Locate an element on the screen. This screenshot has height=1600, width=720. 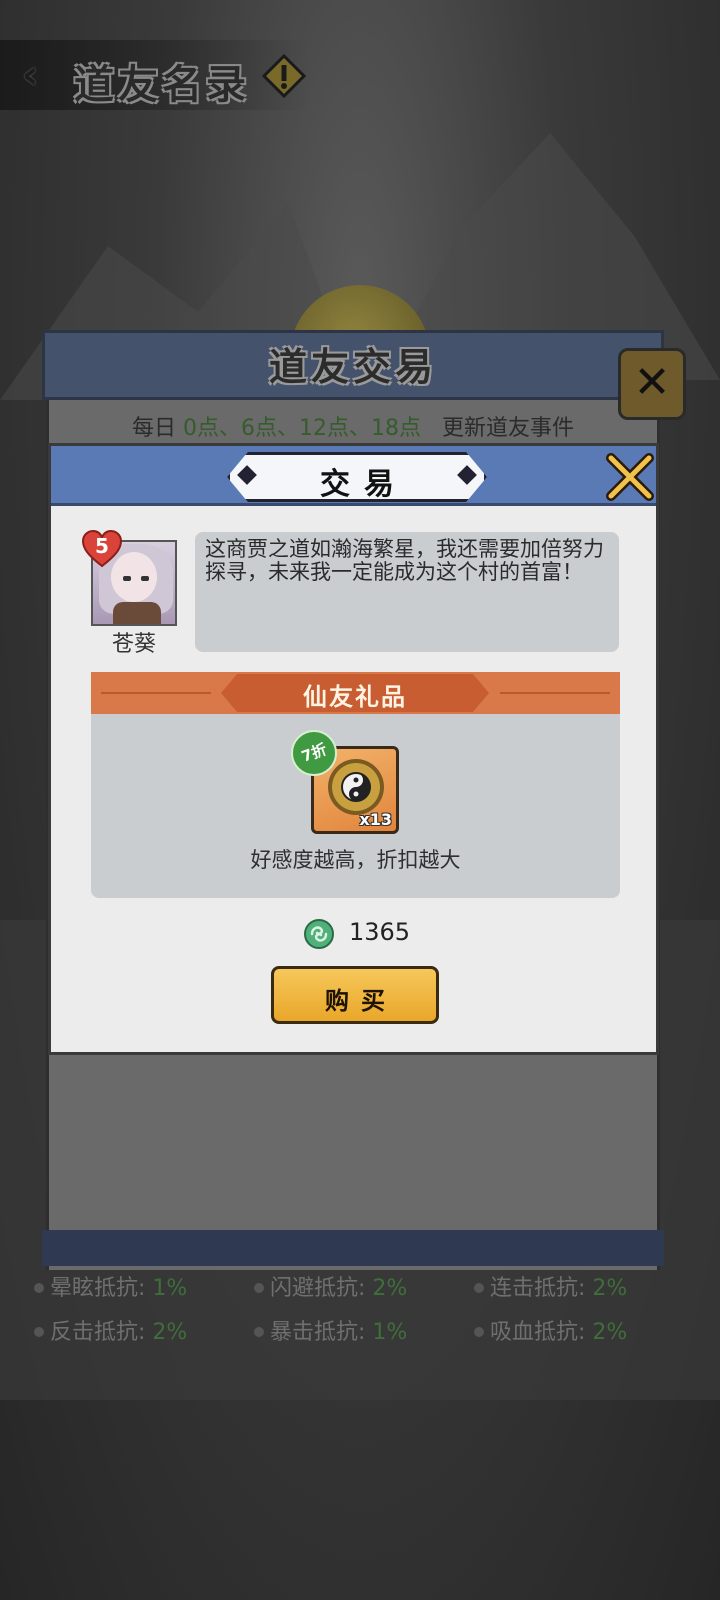
stat-dodge-resist: 闪避抵抗: 2% is located at coordinates (360, 1292).